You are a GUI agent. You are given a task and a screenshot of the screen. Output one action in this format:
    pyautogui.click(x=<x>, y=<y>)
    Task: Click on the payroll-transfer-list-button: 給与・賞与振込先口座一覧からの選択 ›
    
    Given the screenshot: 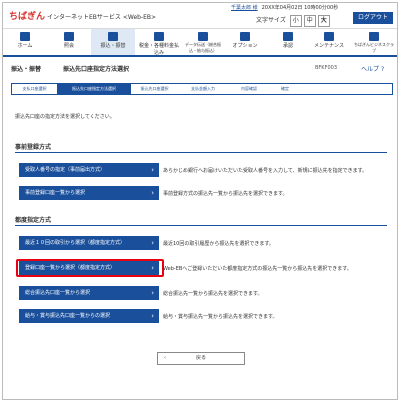 What is the action you would take?
    pyautogui.click(x=89, y=316)
    